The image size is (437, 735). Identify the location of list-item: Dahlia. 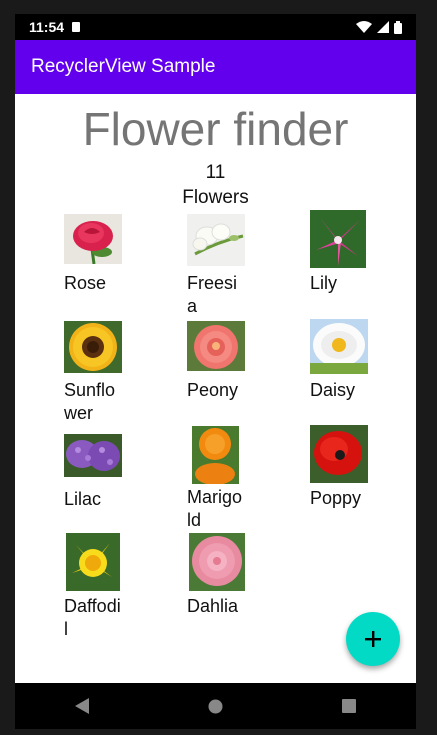
(218, 578).